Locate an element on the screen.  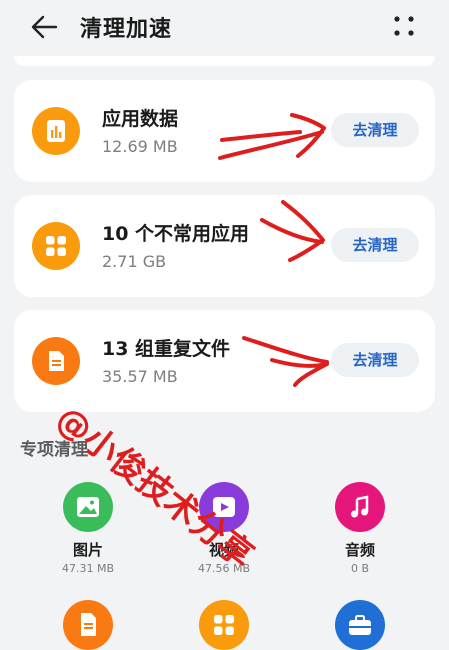
arrow-left-icon is located at coordinates (44, 27).